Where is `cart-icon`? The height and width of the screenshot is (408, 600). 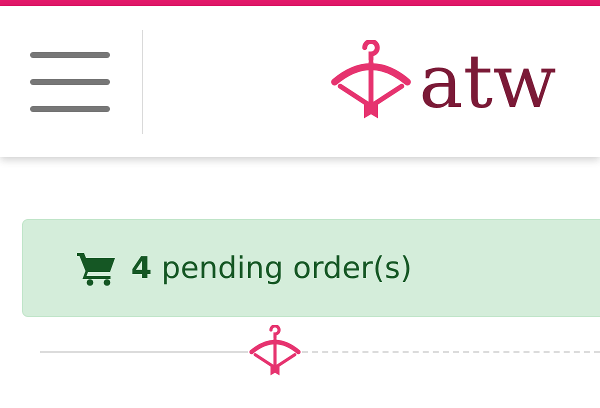
cart-icon is located at coordinates (97, 268).